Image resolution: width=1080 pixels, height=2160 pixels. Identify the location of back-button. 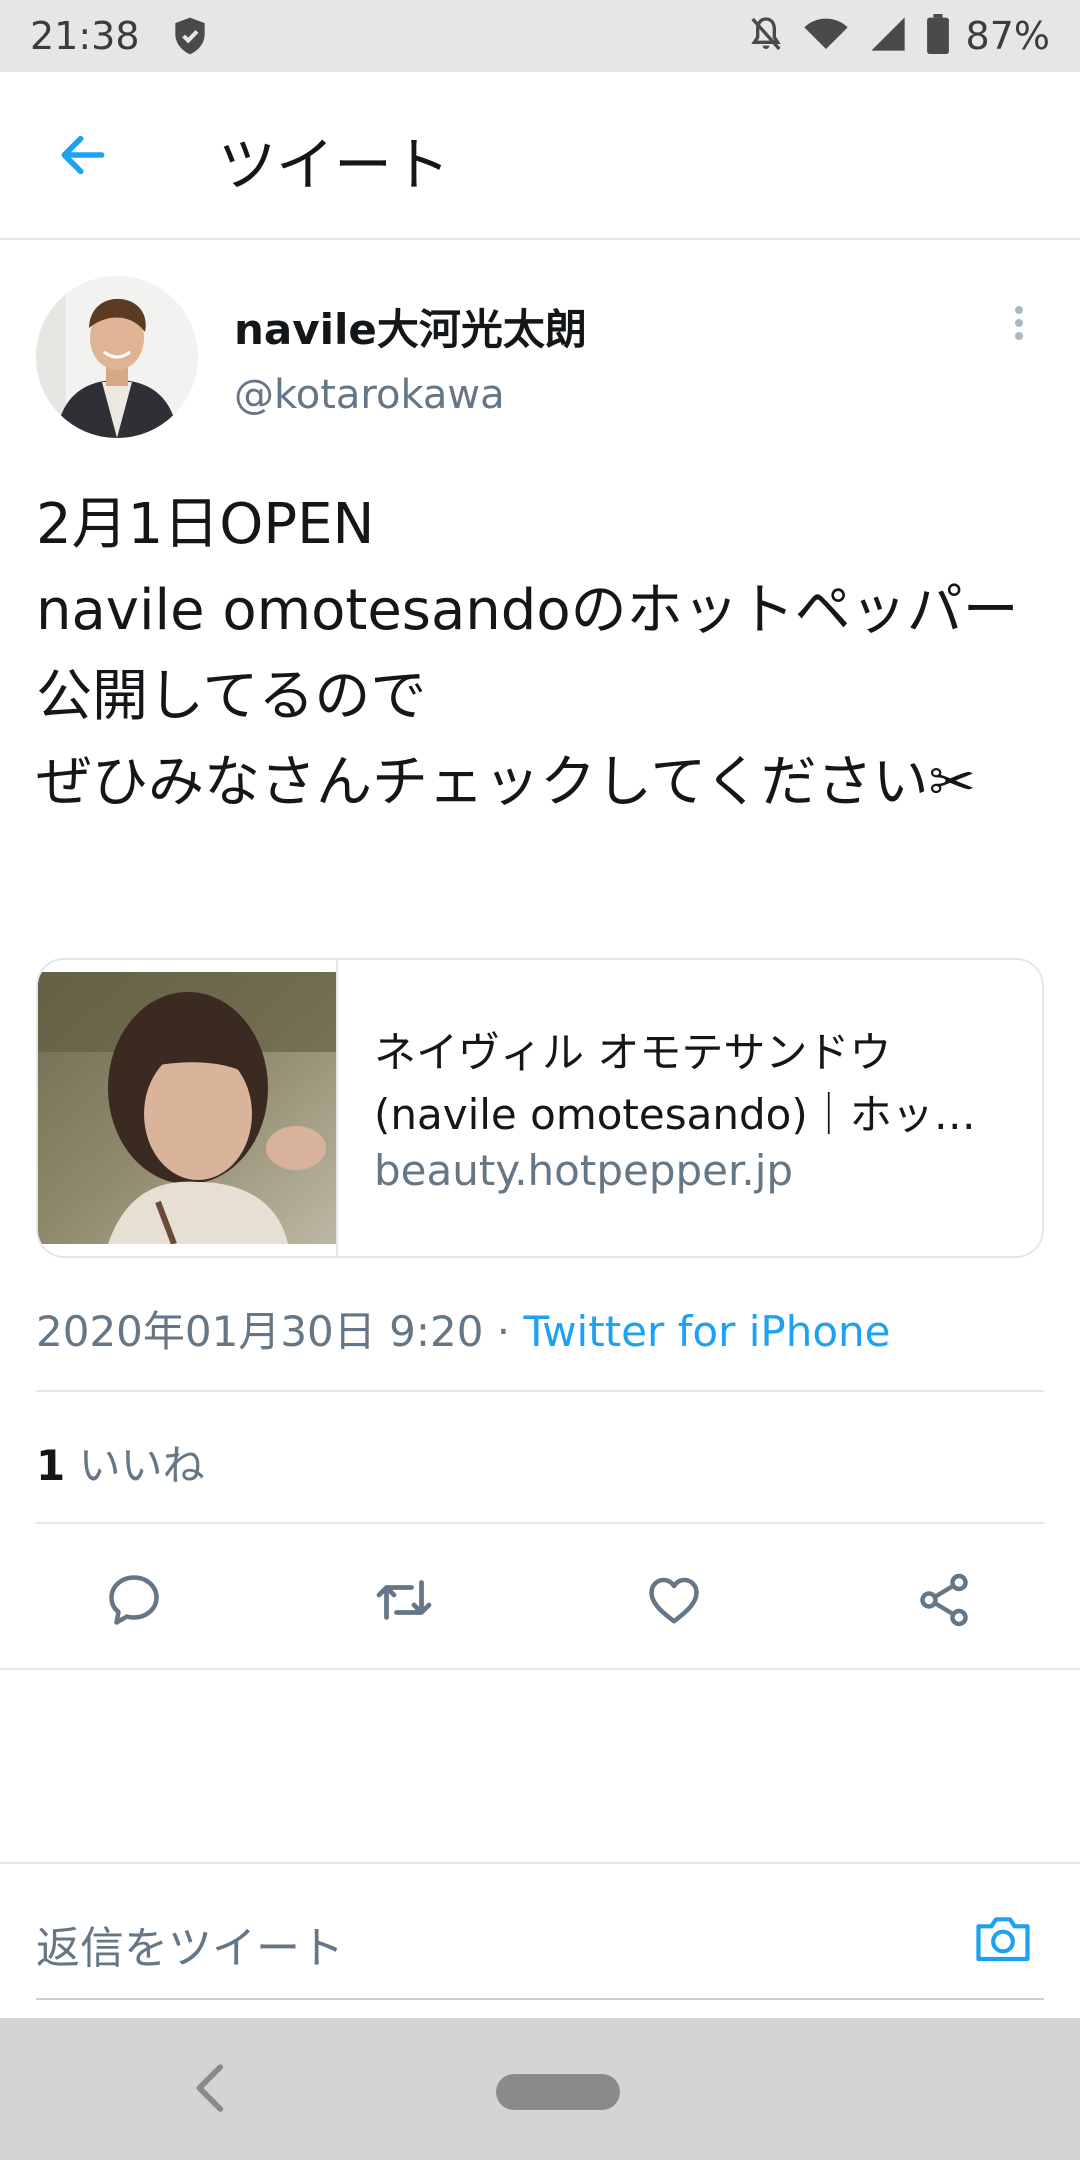
(83, 155).